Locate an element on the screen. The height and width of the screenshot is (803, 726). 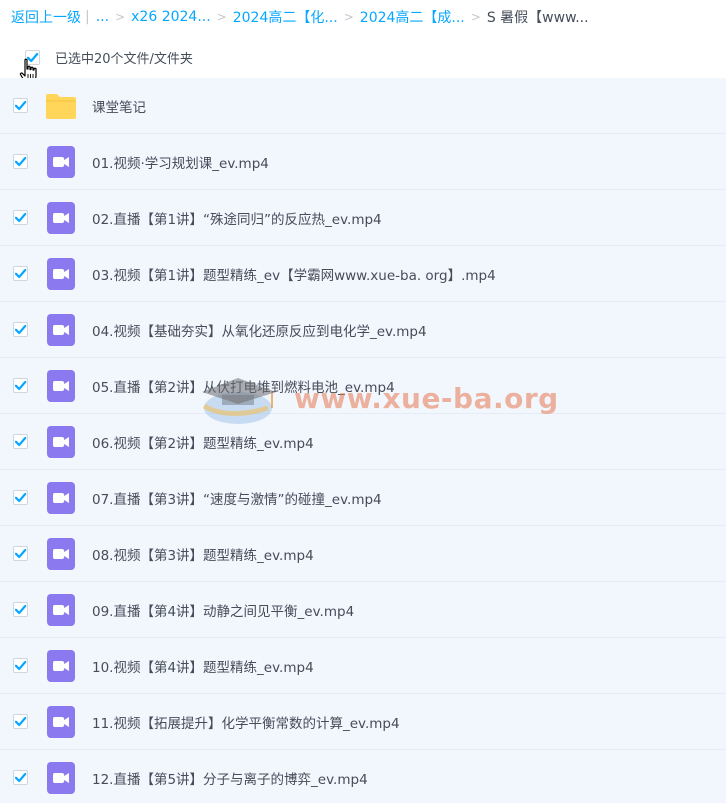
selection-count-text: 已选中20个文件/文件夹 is located at coordinates (124, 59).